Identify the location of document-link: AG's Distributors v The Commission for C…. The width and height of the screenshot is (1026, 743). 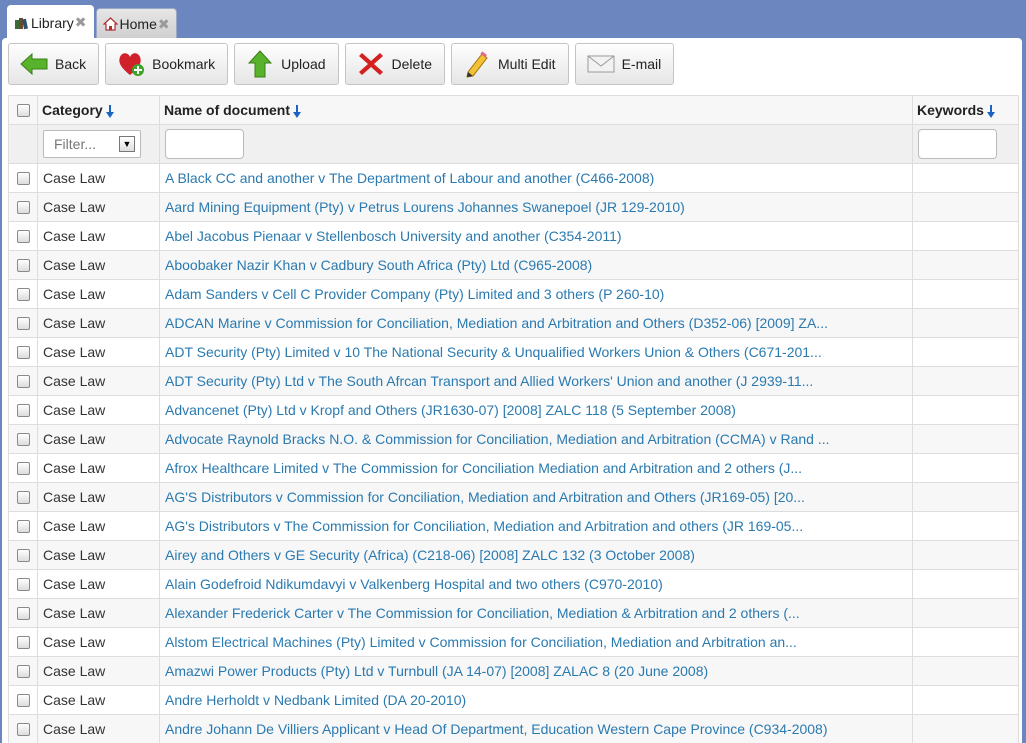
(536, 526).